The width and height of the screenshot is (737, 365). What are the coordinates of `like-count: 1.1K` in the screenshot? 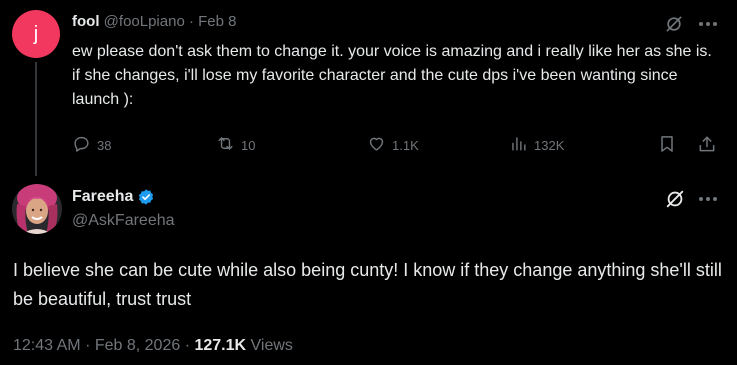 It's located at (405, 145).